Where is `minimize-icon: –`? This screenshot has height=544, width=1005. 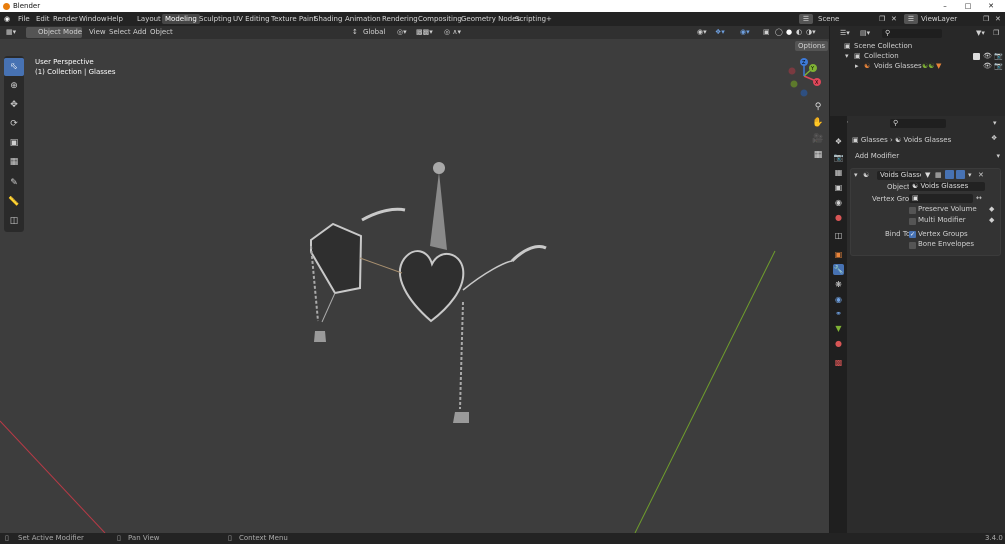
minimize-icon: – is located at coordinates (945, 6).